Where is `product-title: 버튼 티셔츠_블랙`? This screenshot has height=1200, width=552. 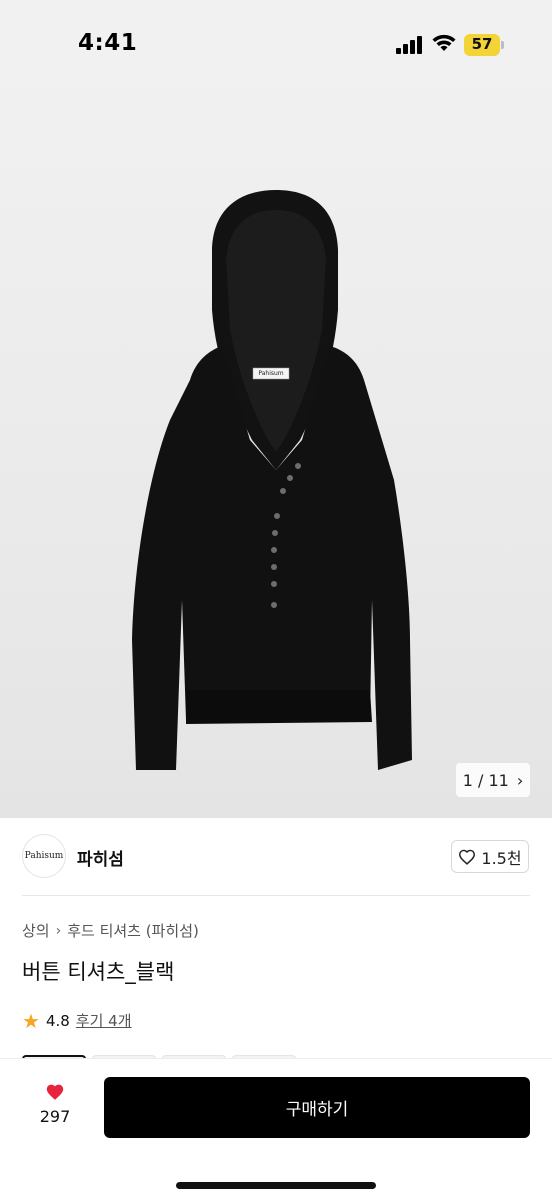
product-title: 버튼 티셔츠_블랙 is located at coordinates (98, 972).